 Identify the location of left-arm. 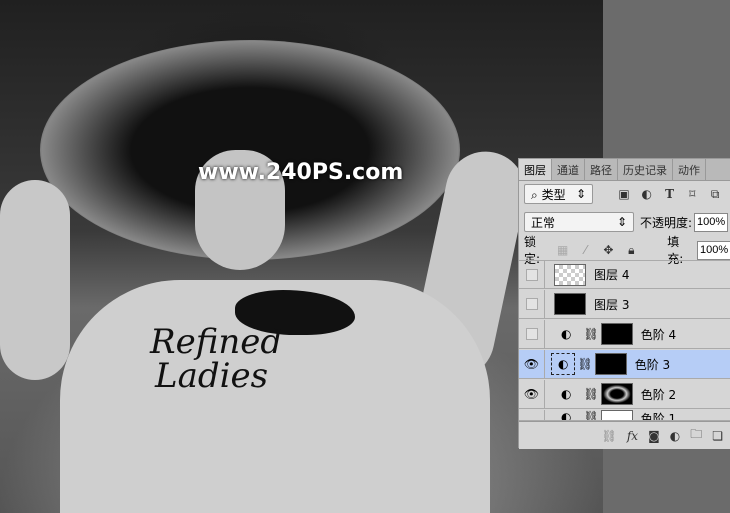
(35, 280).